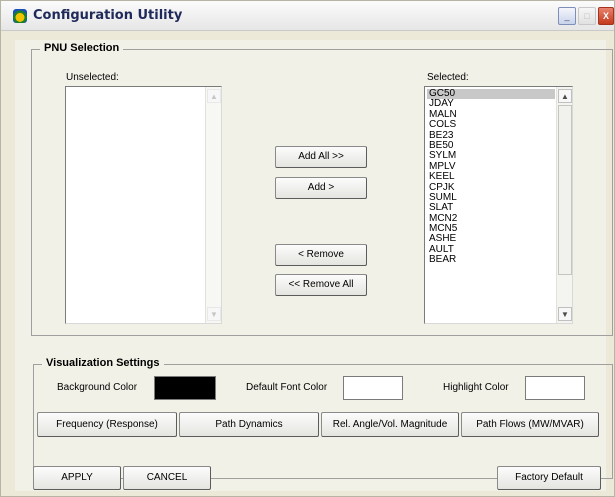 This screenshot has height=497, width=615. Describe the element at coordinates (107, 424) in the screenshot. I see `frequency-response-button: Frequency (Response)` at that location.